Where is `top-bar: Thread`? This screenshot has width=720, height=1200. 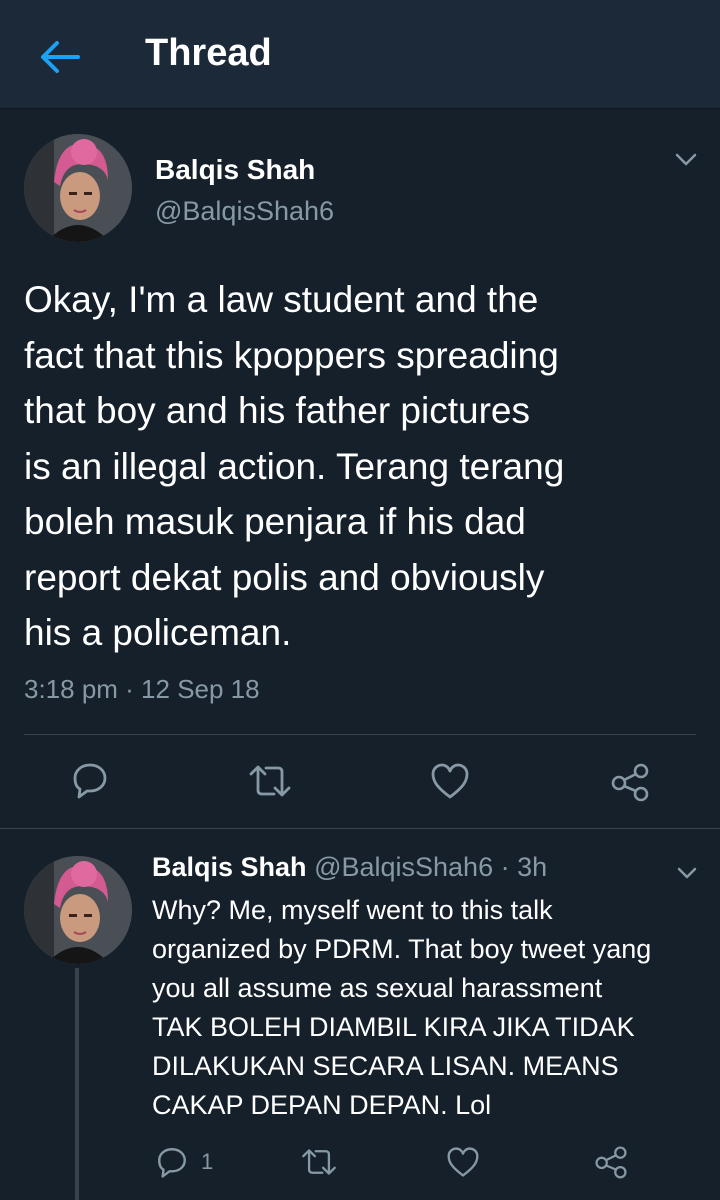 top-bar: Thread is located at coordinates (360, 54).